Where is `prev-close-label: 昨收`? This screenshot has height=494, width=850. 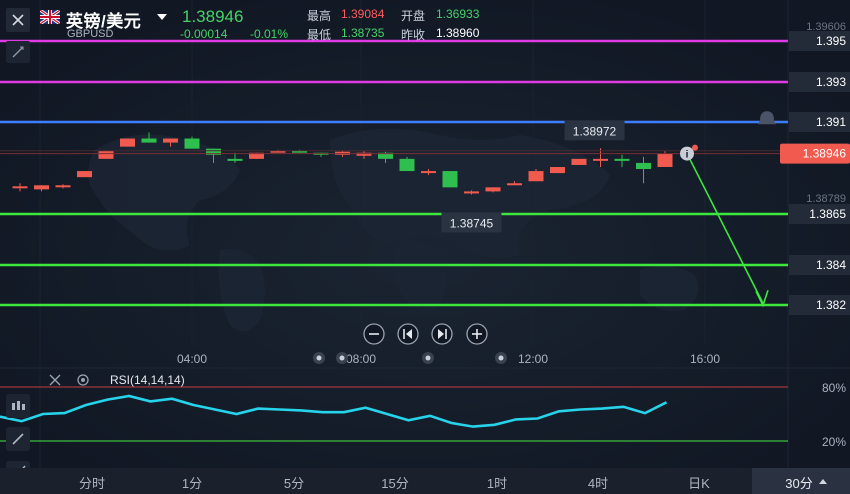 prev-close-label: 昨收 is located at coordinates (413, 35).